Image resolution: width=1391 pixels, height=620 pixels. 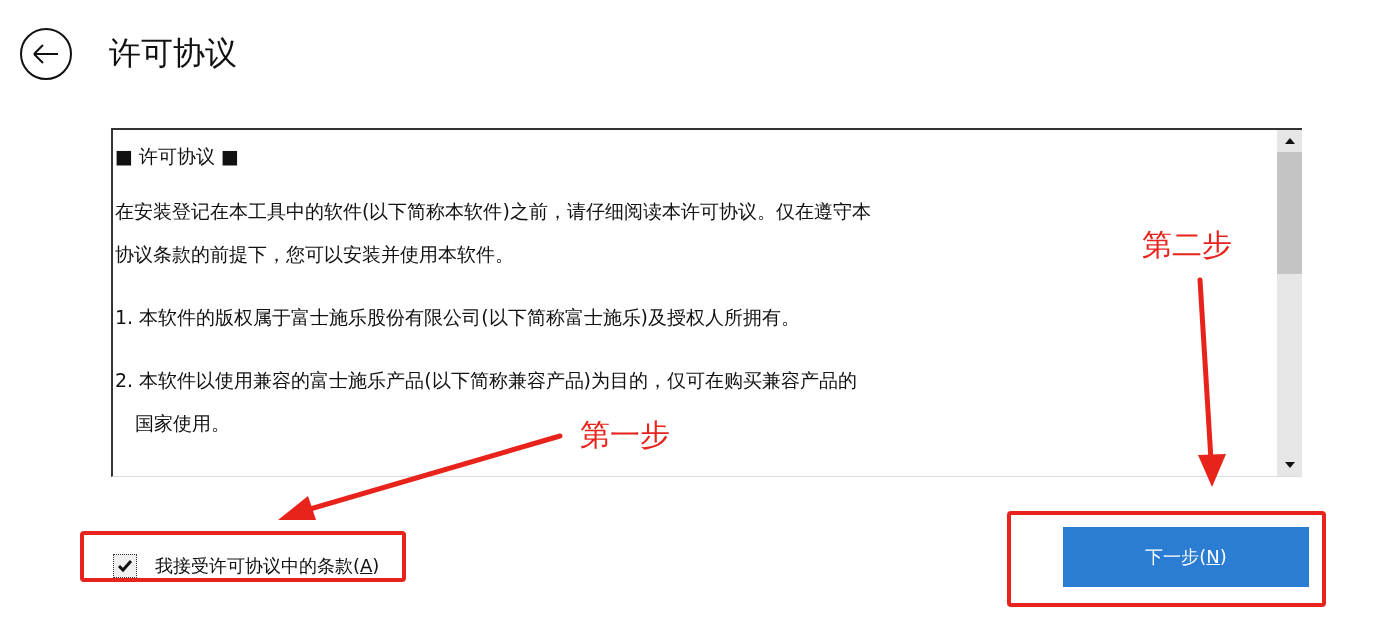 What do you see at coordinates (46, 54) in the screenshot?
I see `back-icon` at bounding box center [46, 54].